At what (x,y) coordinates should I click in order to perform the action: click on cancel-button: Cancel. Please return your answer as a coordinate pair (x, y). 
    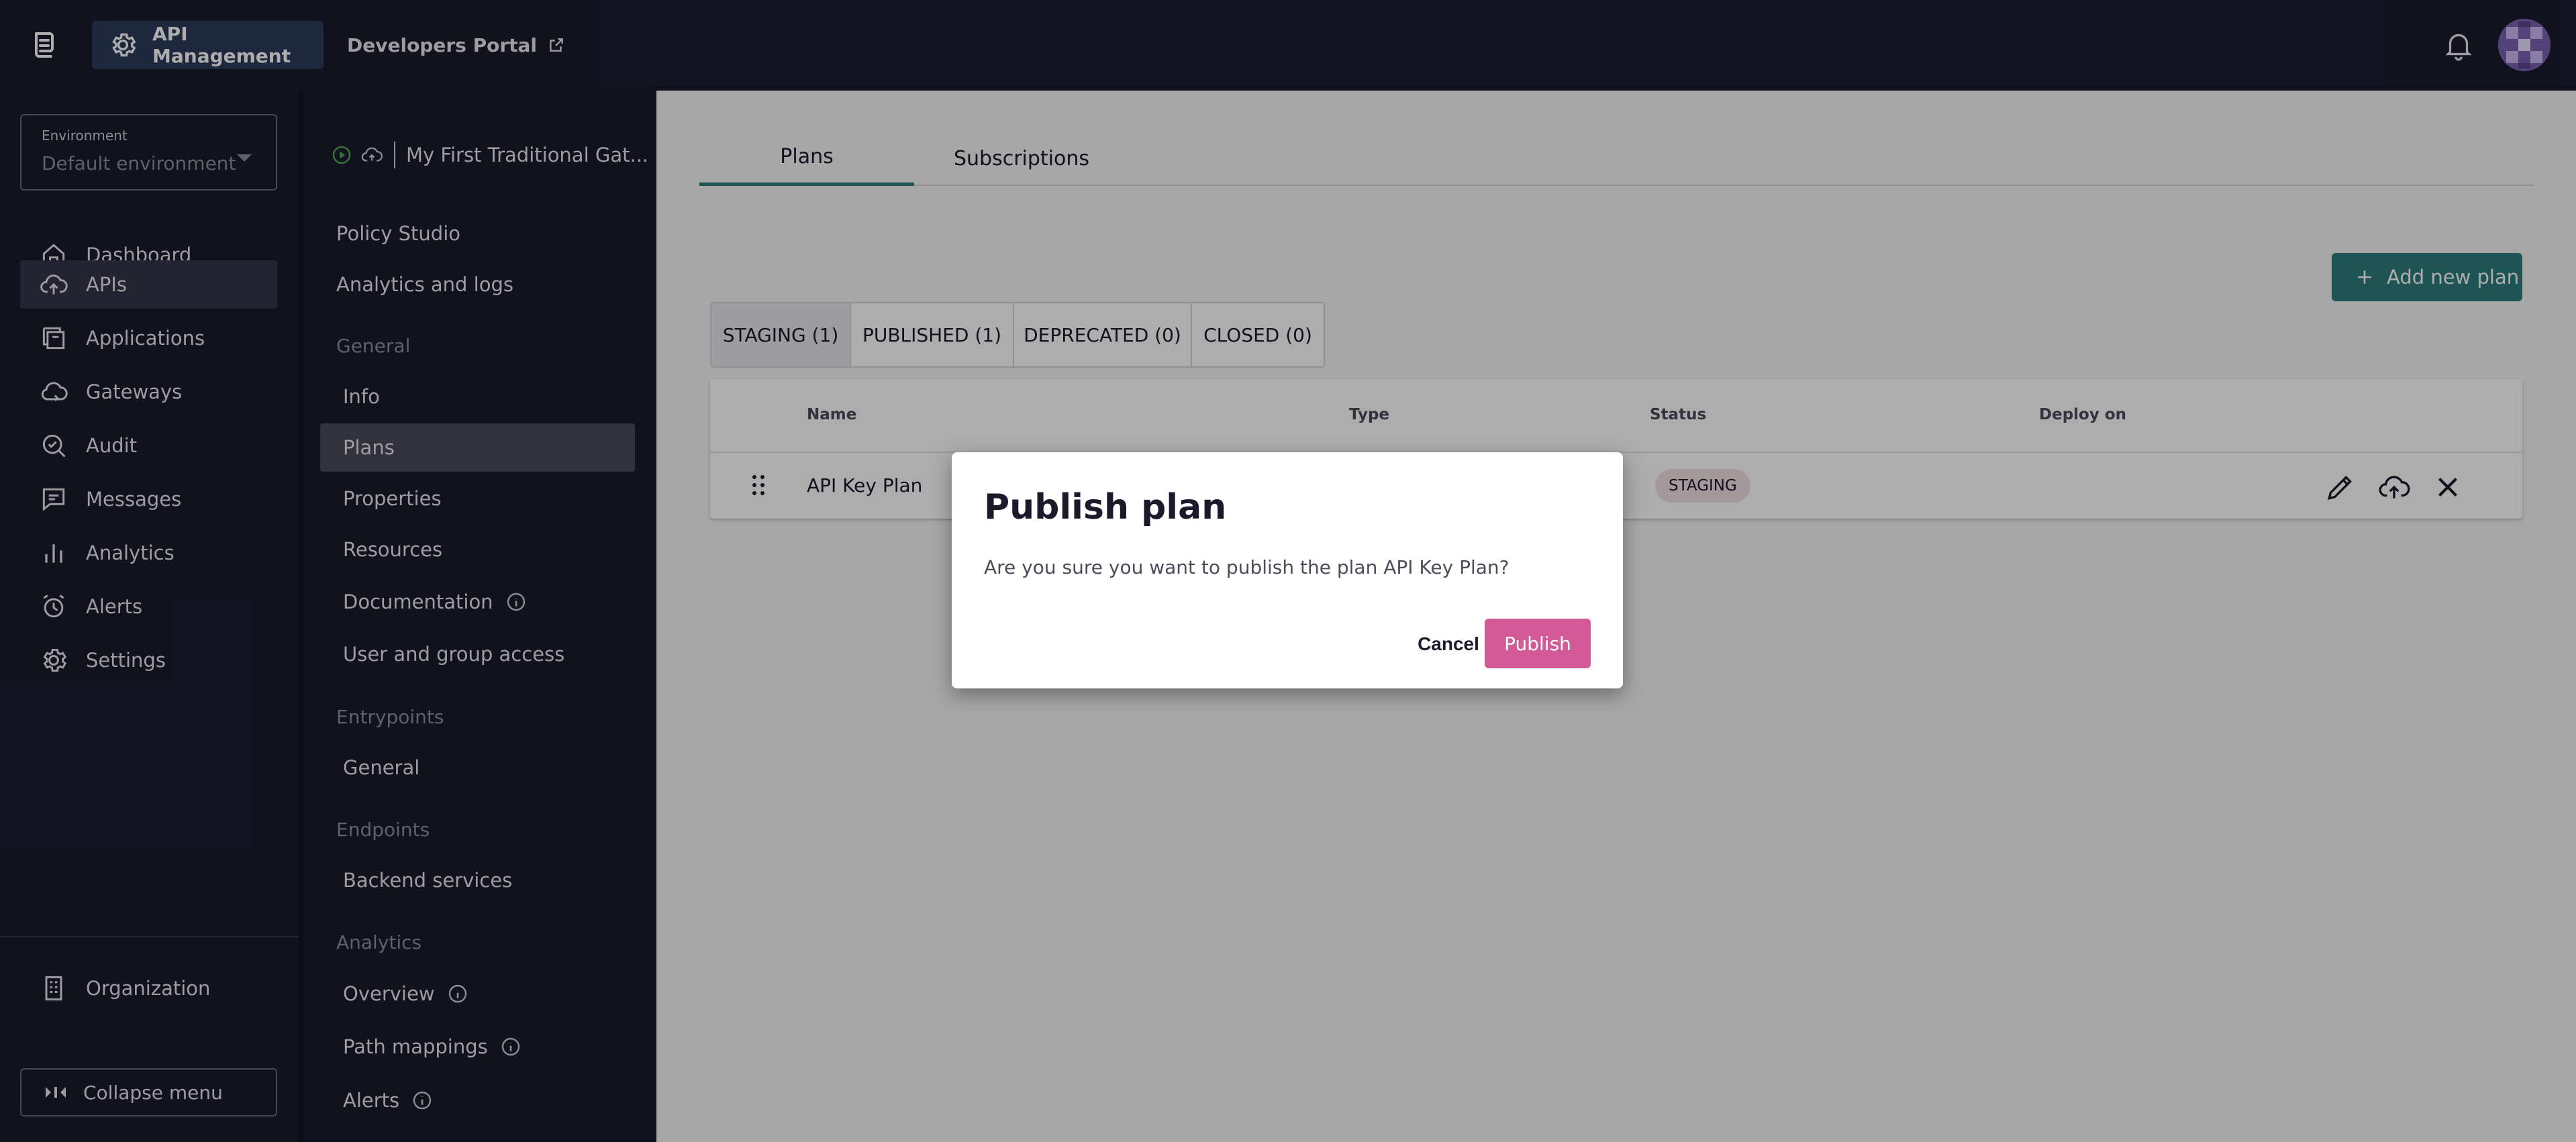
    Looking at the image, I should click on (1448, 644).